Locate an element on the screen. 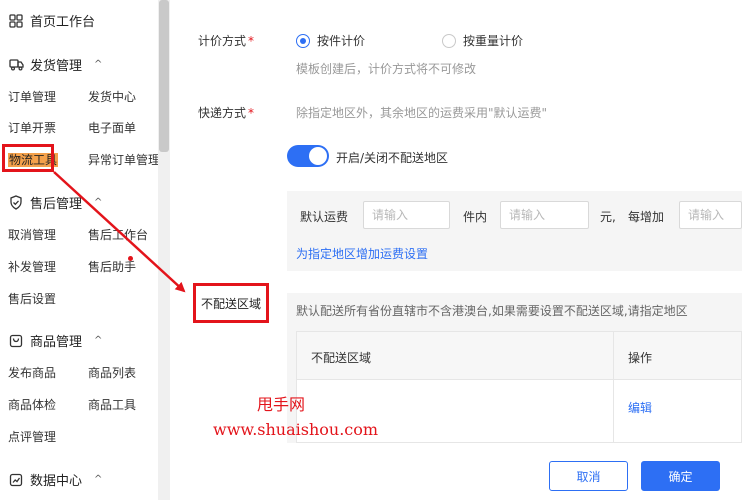  sidebar-item-publish-goods: 发布商品 is located at coordinates (32, 372).